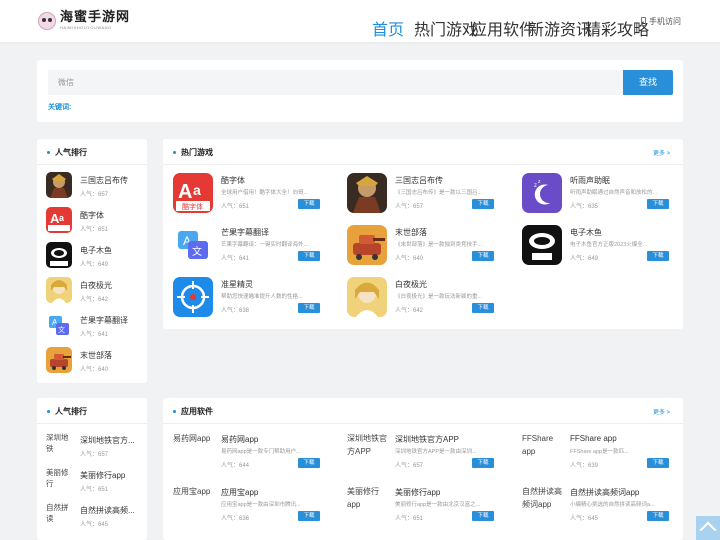 The image size is (720, 540). What do you see at coordinates (60, 107) in the screenshot?
I see `keywords-label: 关键词:` at bounding box center [60, 107].